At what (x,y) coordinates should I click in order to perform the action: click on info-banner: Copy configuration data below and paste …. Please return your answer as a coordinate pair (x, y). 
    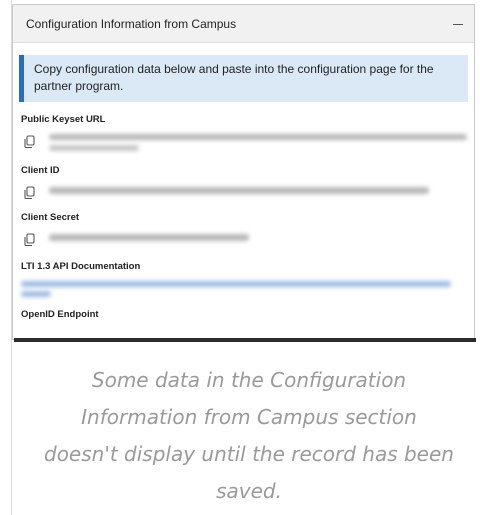
    Looking at the image, I should click on (243, 78).